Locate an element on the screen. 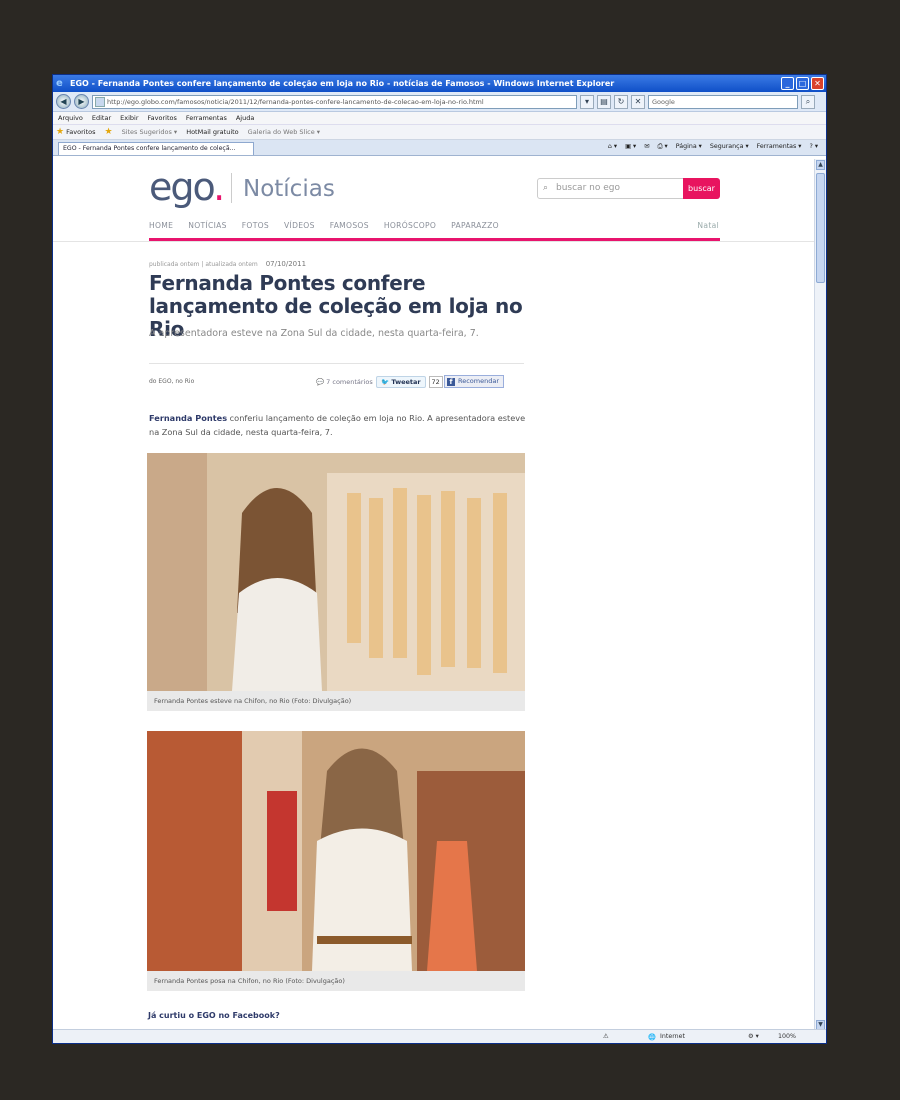 This screenshot has height=1100, width=900. menu-ajuda: Ajuda is located at coordinates (245, 118).